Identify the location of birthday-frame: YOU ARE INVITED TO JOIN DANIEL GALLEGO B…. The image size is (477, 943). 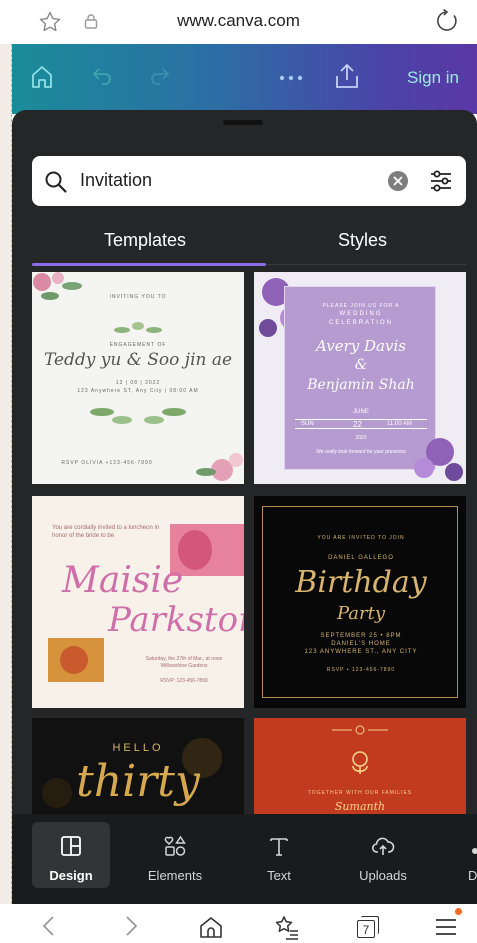
(360, 602).